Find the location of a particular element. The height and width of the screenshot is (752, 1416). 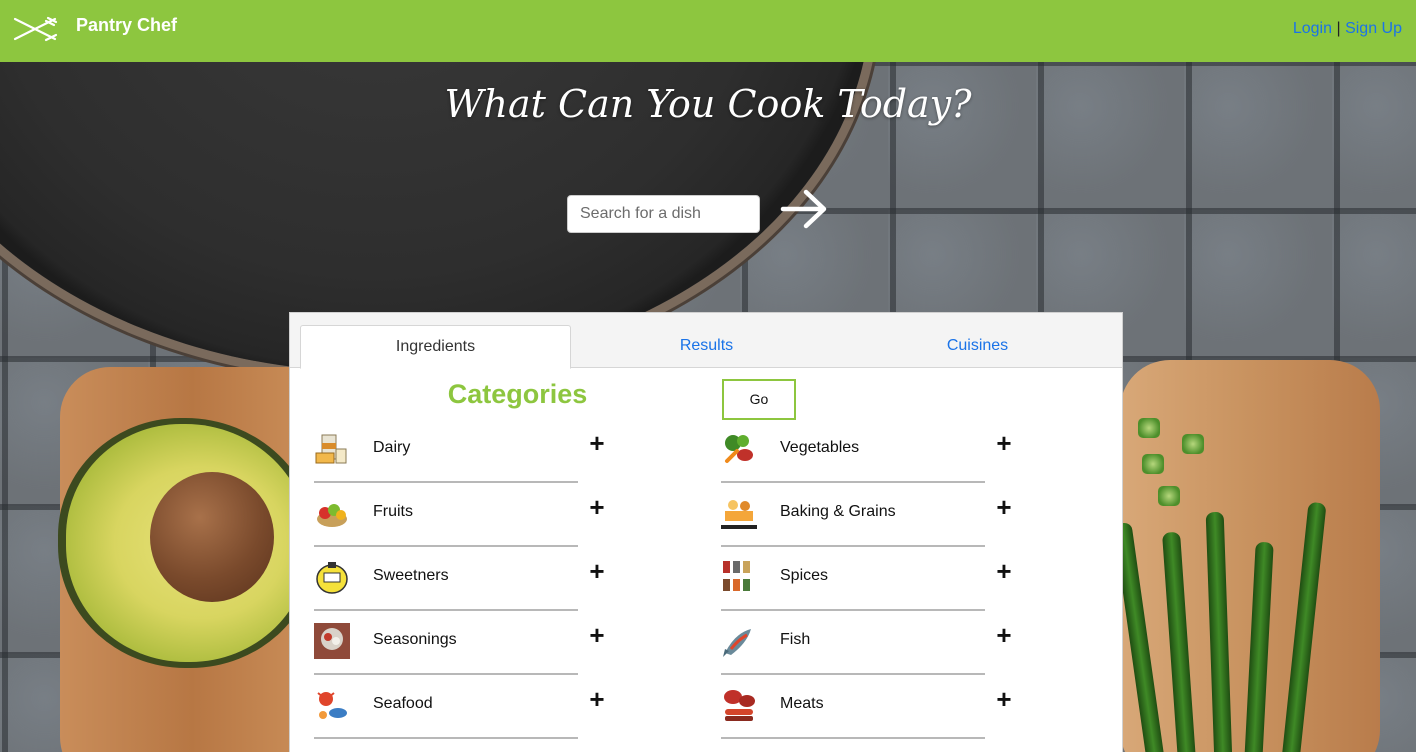

navbar: Pantry Chef Login | Sign Up is located at coordinates (708, 31).